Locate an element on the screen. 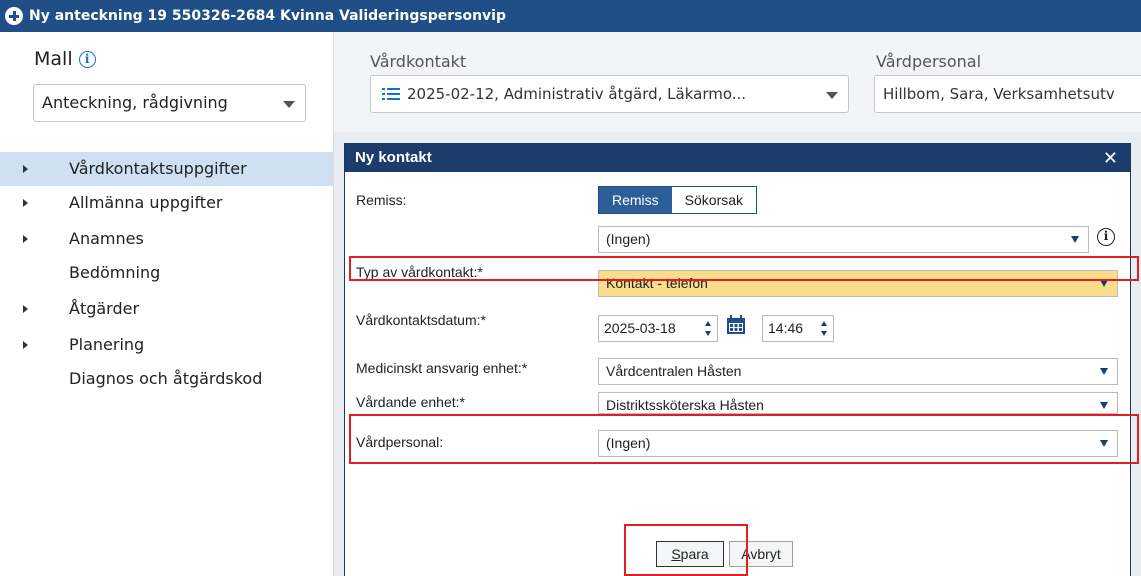 The height and width of the screenshot is (576, 1141). sidebar-item-atgarder: Åtgärder is located at coordinates (166, 309).